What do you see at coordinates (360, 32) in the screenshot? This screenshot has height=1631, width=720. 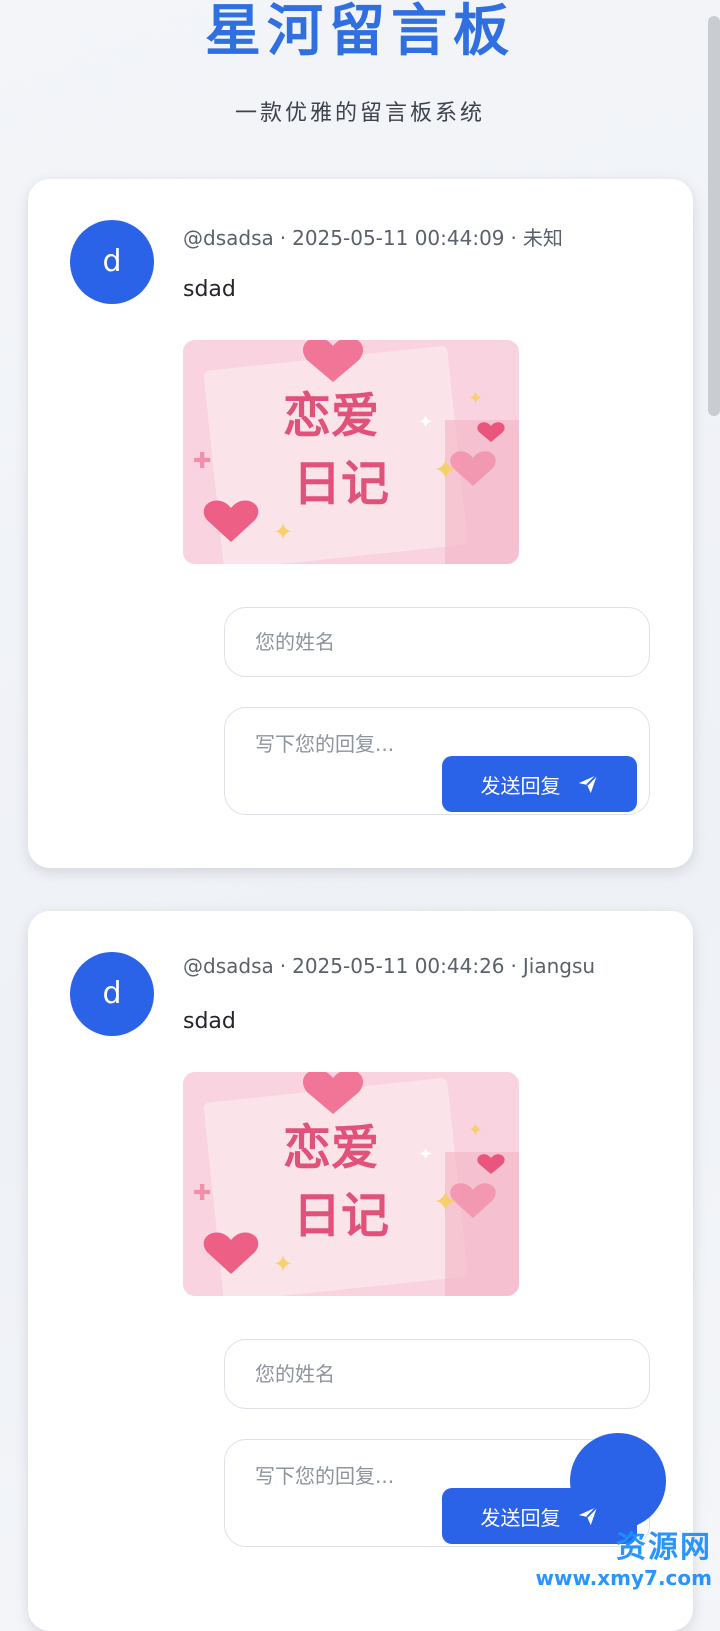 I see `page-title: 星河留言板` at bounding box center [360, 32].